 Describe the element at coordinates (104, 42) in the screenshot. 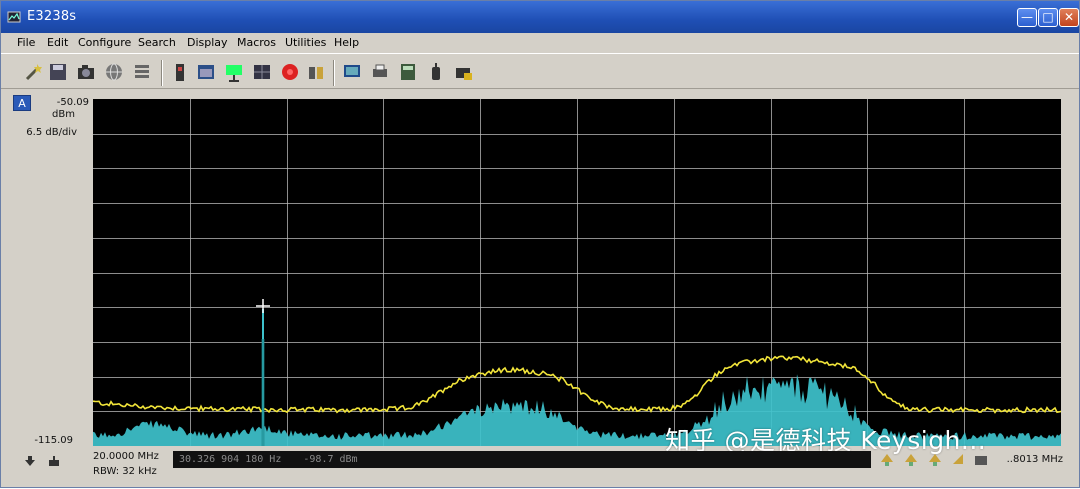

I see `menu-configure: Configure` at that location.